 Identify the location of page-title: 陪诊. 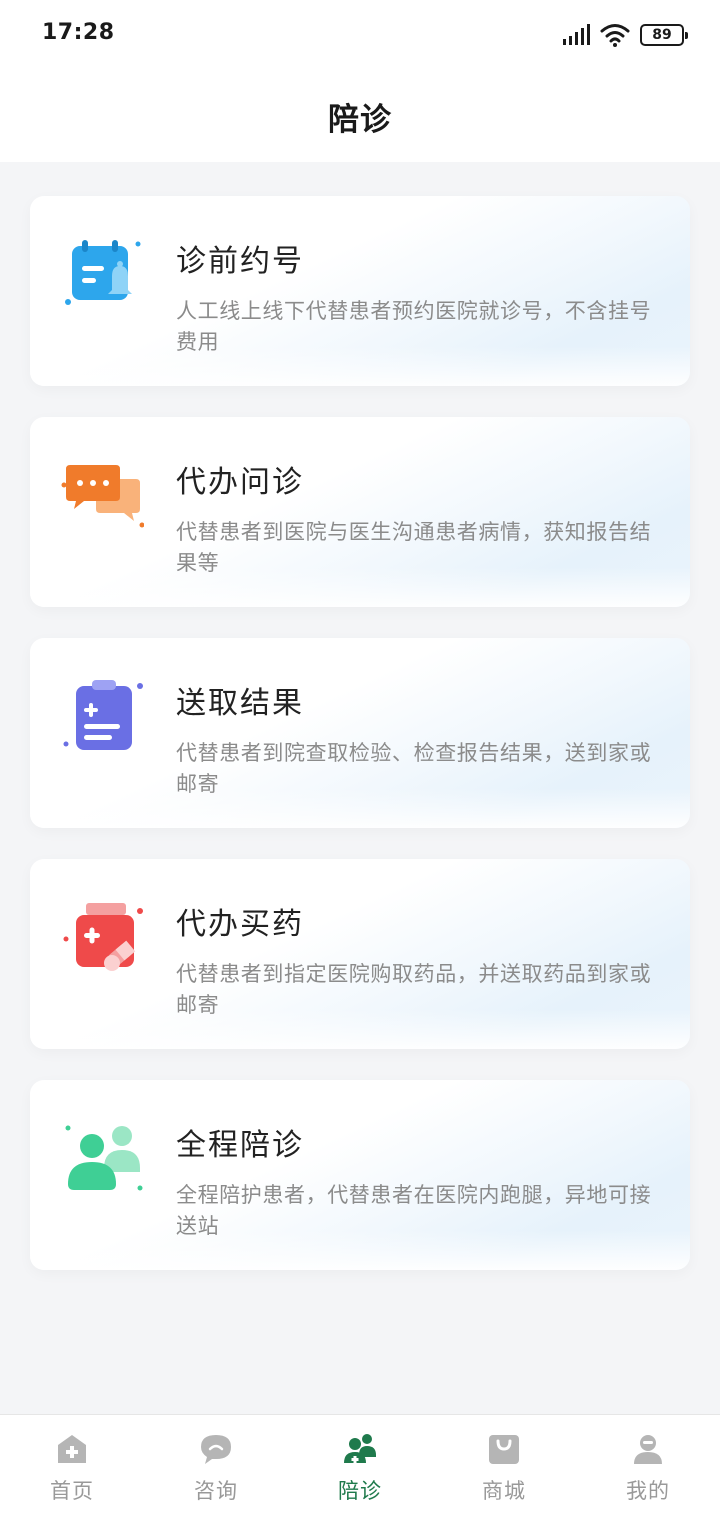
(360, 119).